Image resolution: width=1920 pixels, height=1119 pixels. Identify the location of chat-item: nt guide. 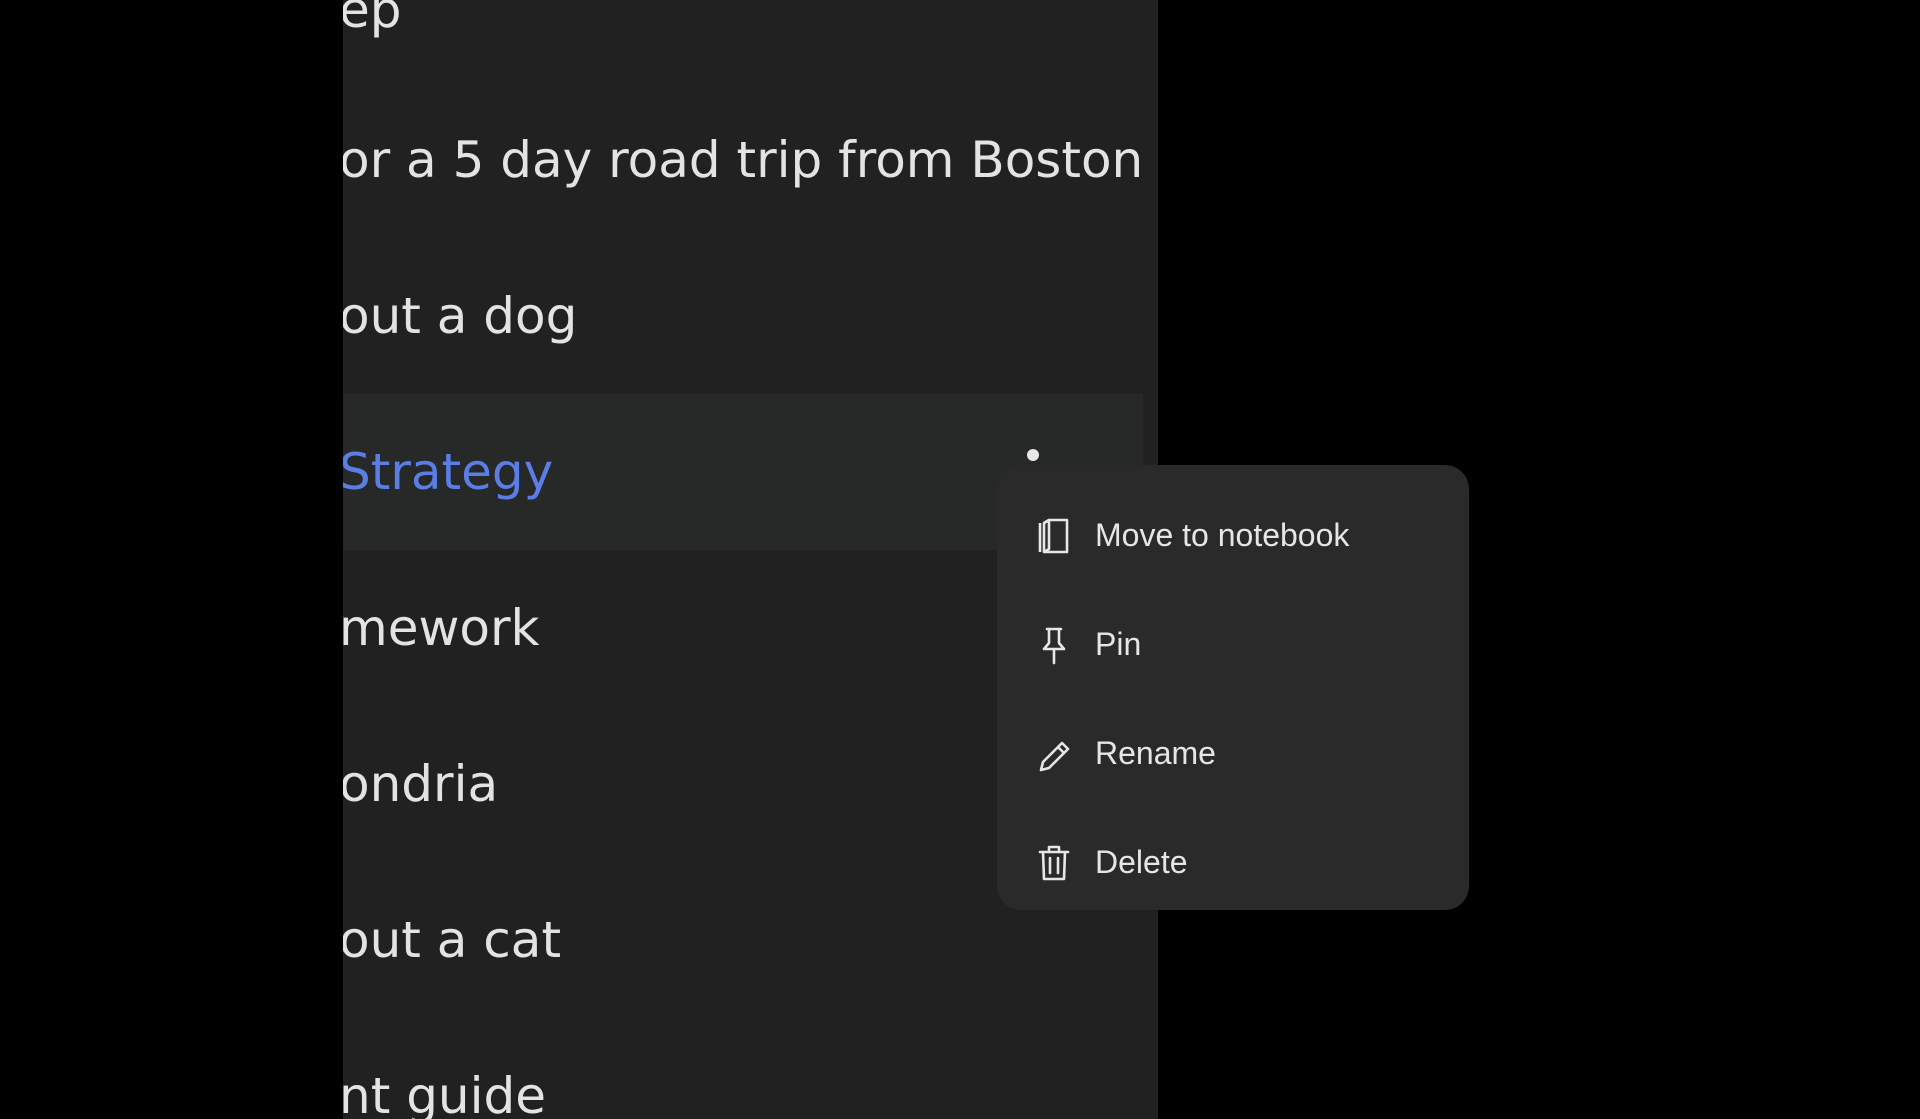
(743, 1068).